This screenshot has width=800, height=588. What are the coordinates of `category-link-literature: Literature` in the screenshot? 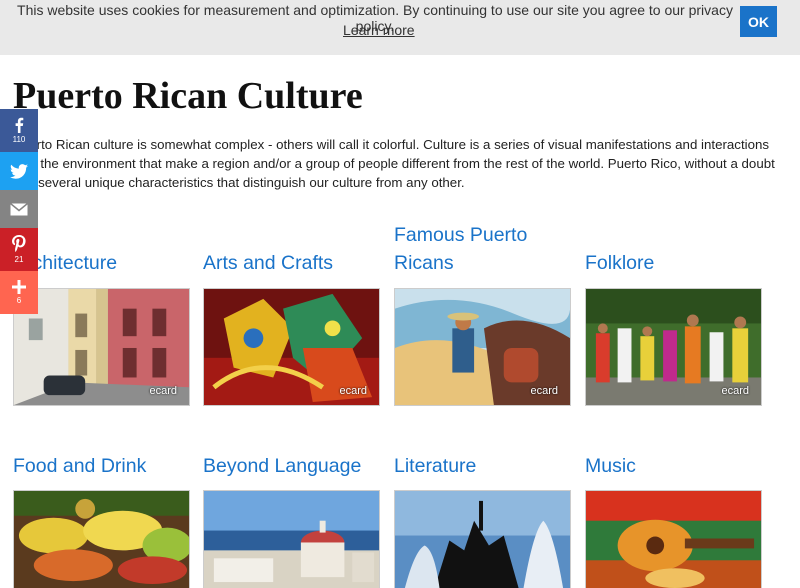 It's located at (435, 466).